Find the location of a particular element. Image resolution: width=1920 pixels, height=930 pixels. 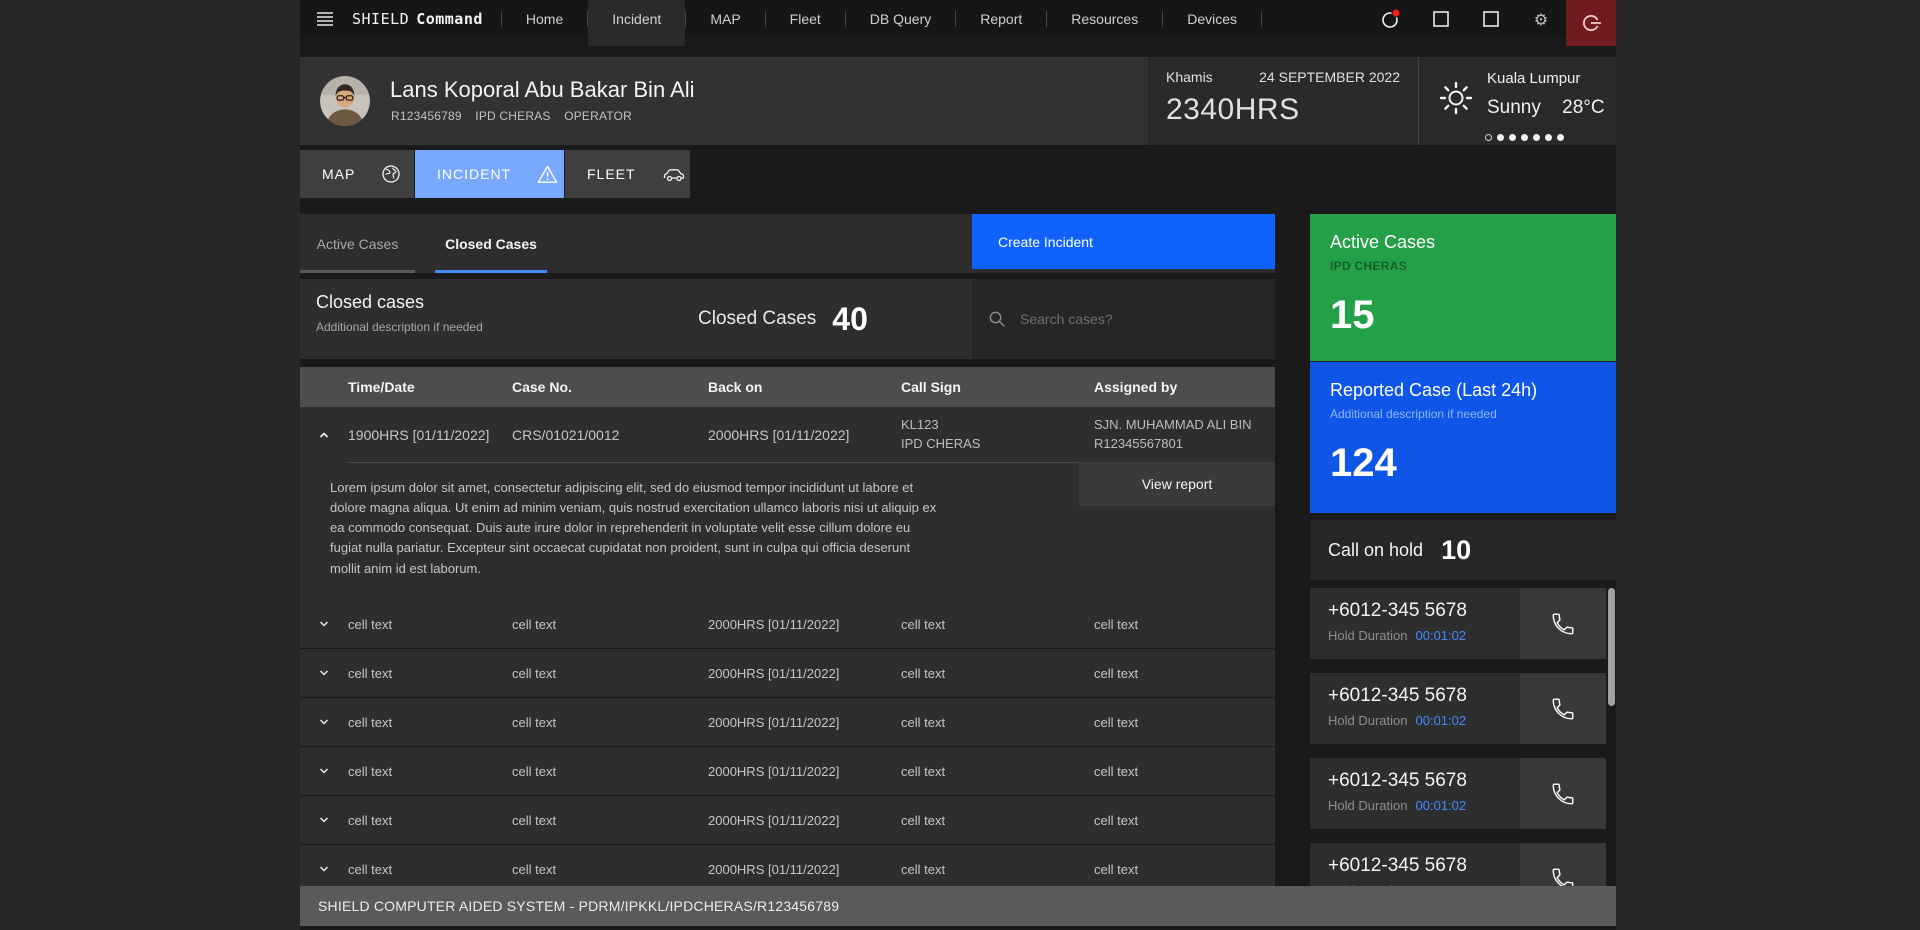

car-icon is located at coordinates (674, 174).